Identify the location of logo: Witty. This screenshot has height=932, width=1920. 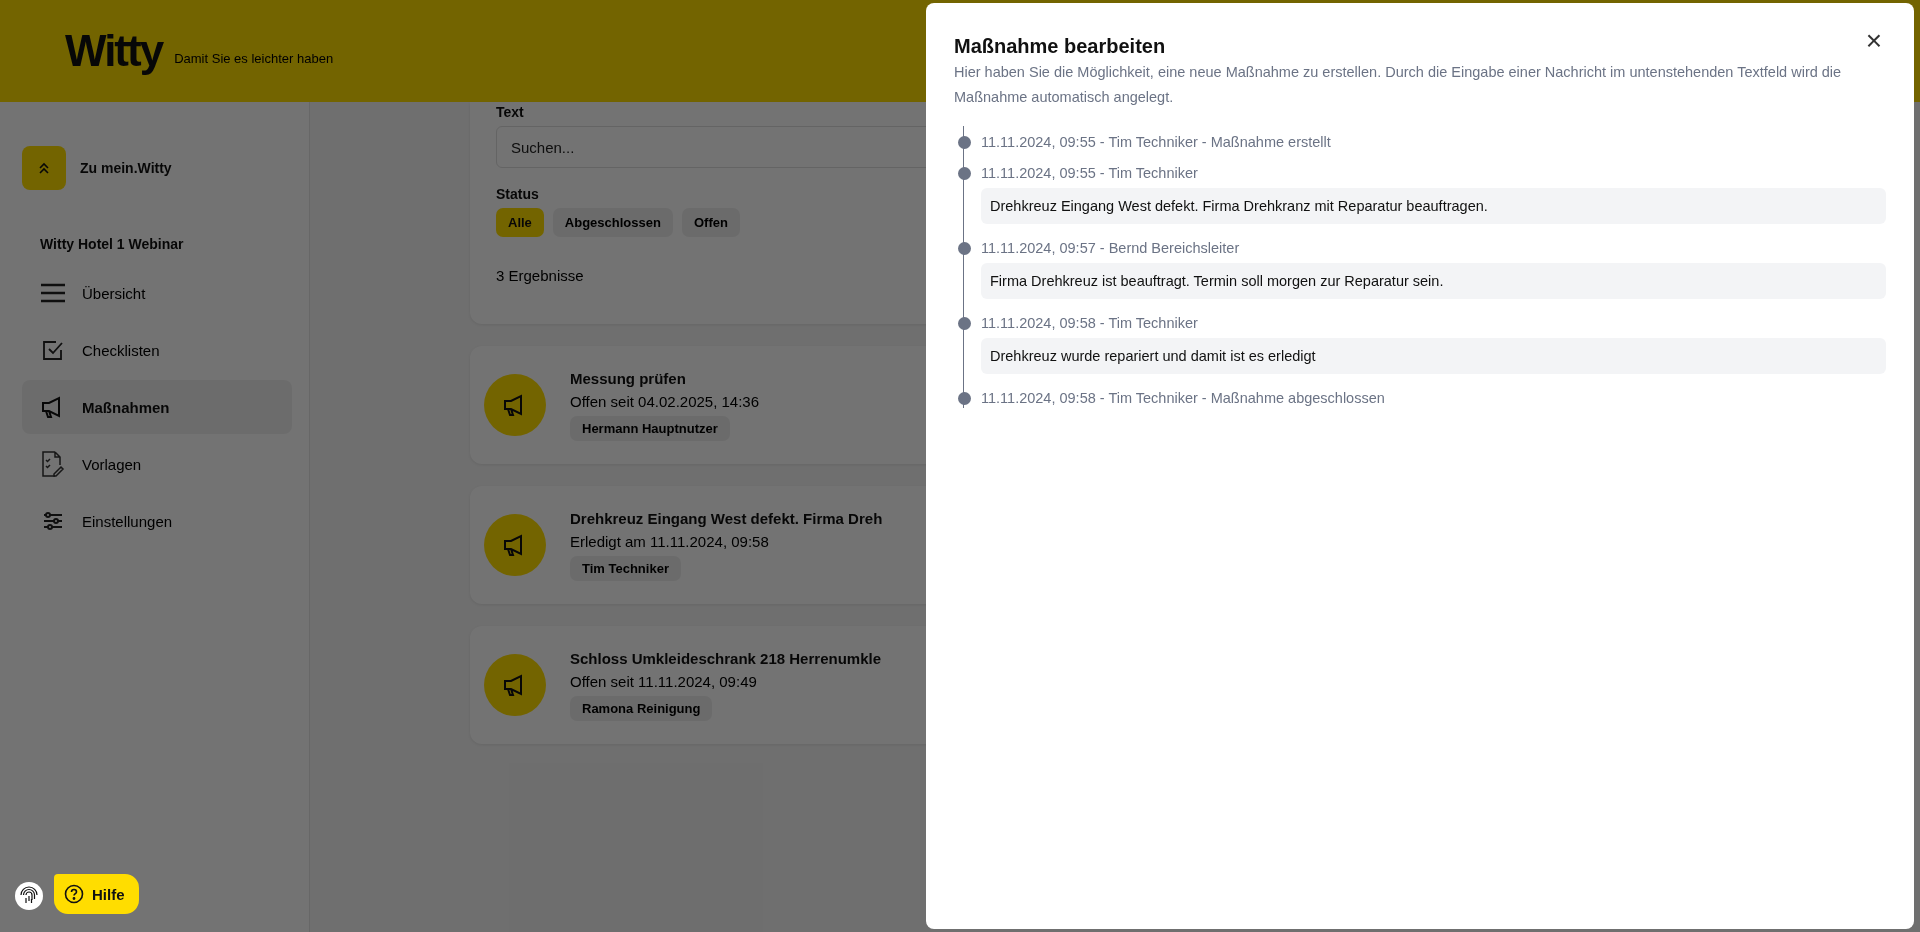
(114, 51).